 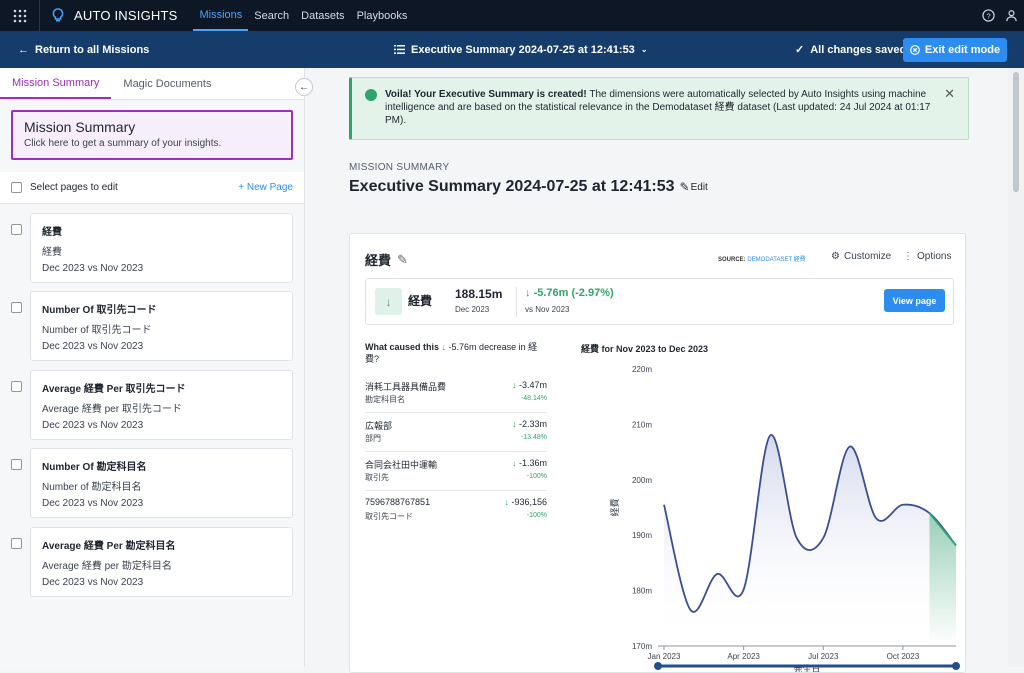 What do you see at coordinates (658, 666) in the screenshot?
I see `range-slider-start-handle` at bounding box center [658, 666].